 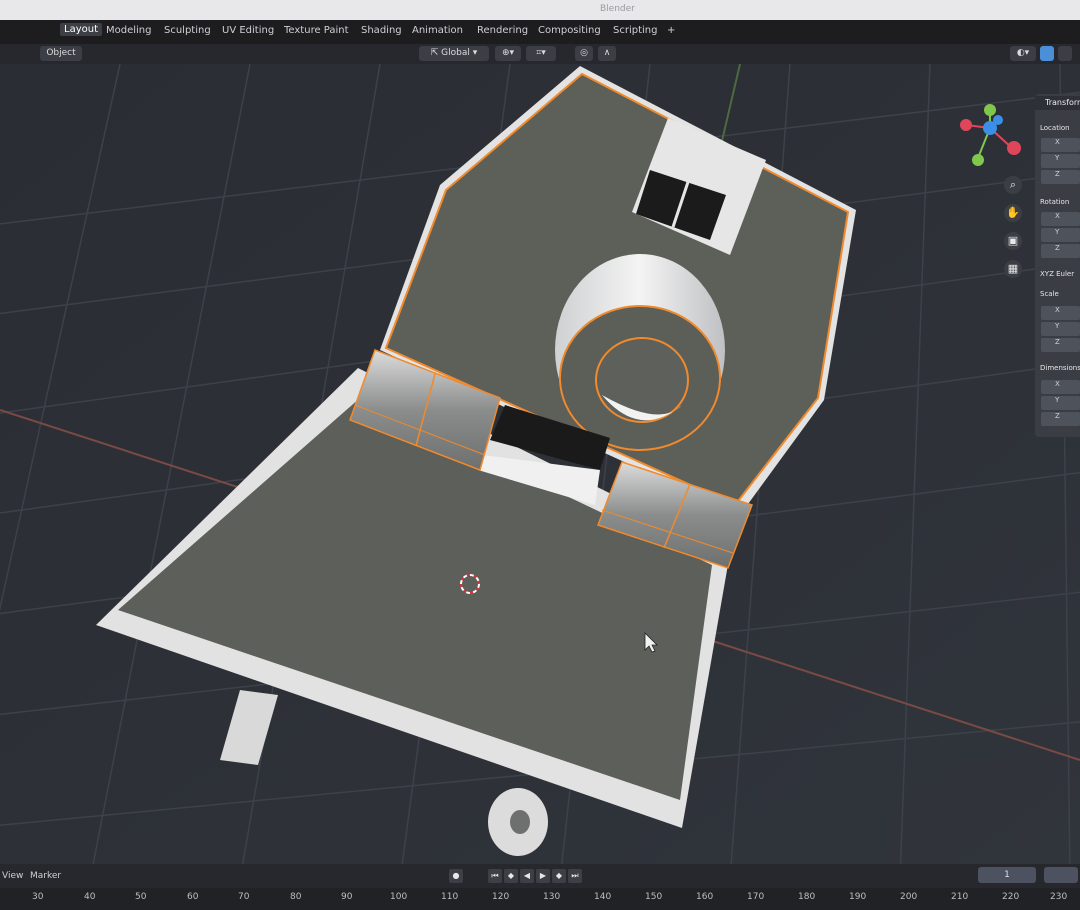 I want to click on location-z-field: Z, so click(x=1060, y=177).